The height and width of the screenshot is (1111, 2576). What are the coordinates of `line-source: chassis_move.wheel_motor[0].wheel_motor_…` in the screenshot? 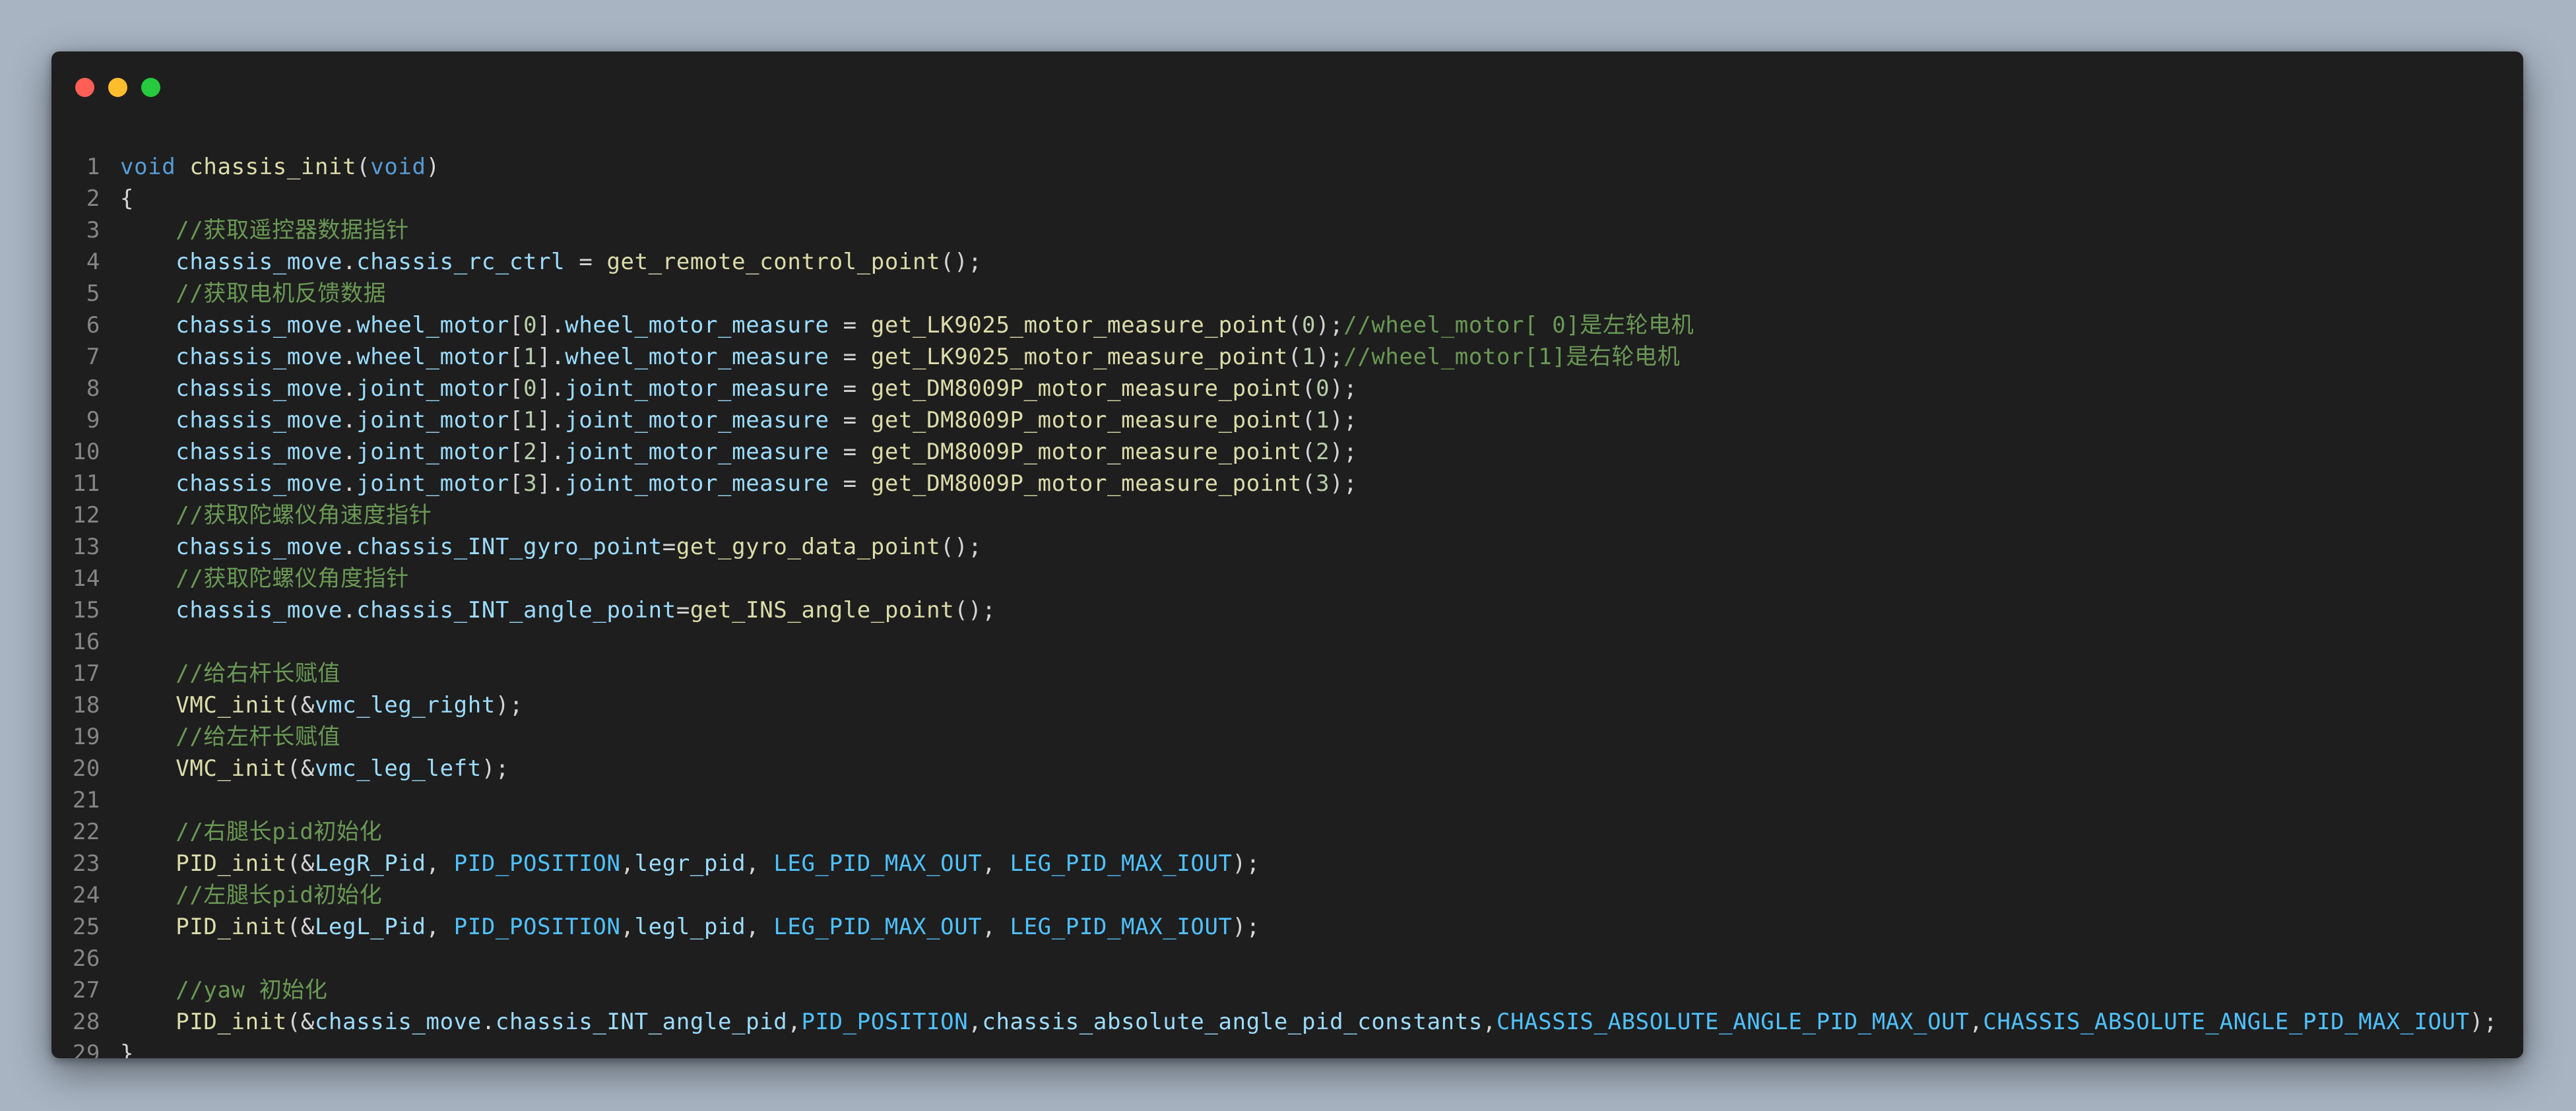 It's located at (907, 325).